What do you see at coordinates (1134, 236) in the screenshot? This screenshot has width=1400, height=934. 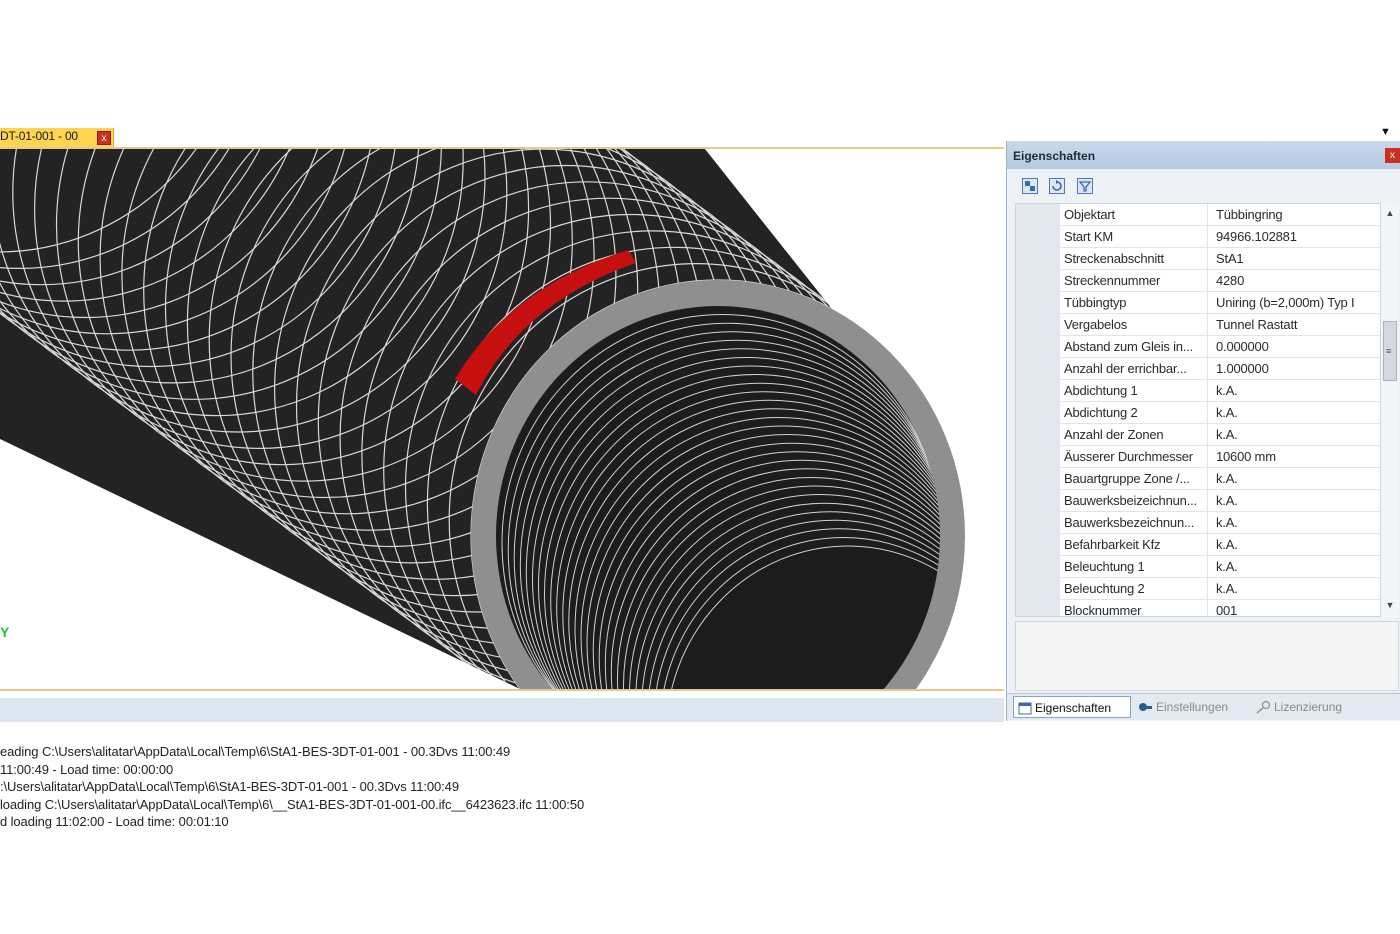 I see `property-name: Start KM` at bounding box center [1134, 236].